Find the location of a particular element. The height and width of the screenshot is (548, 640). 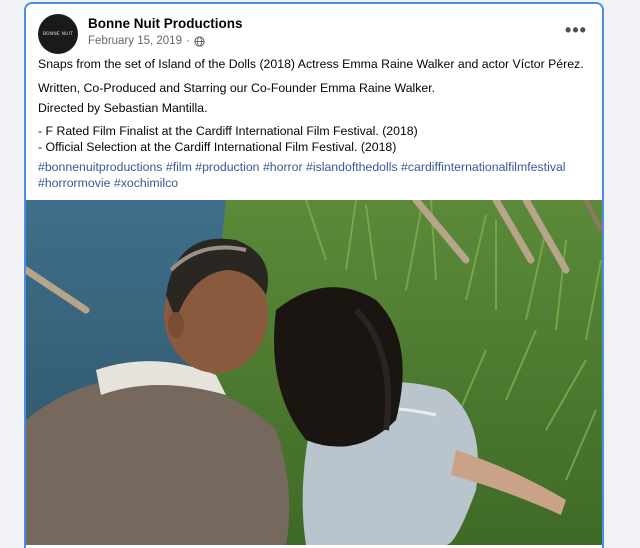

hashtag-link: #cardiffinternationalfilmfestival is located at coordinates (483, 167).